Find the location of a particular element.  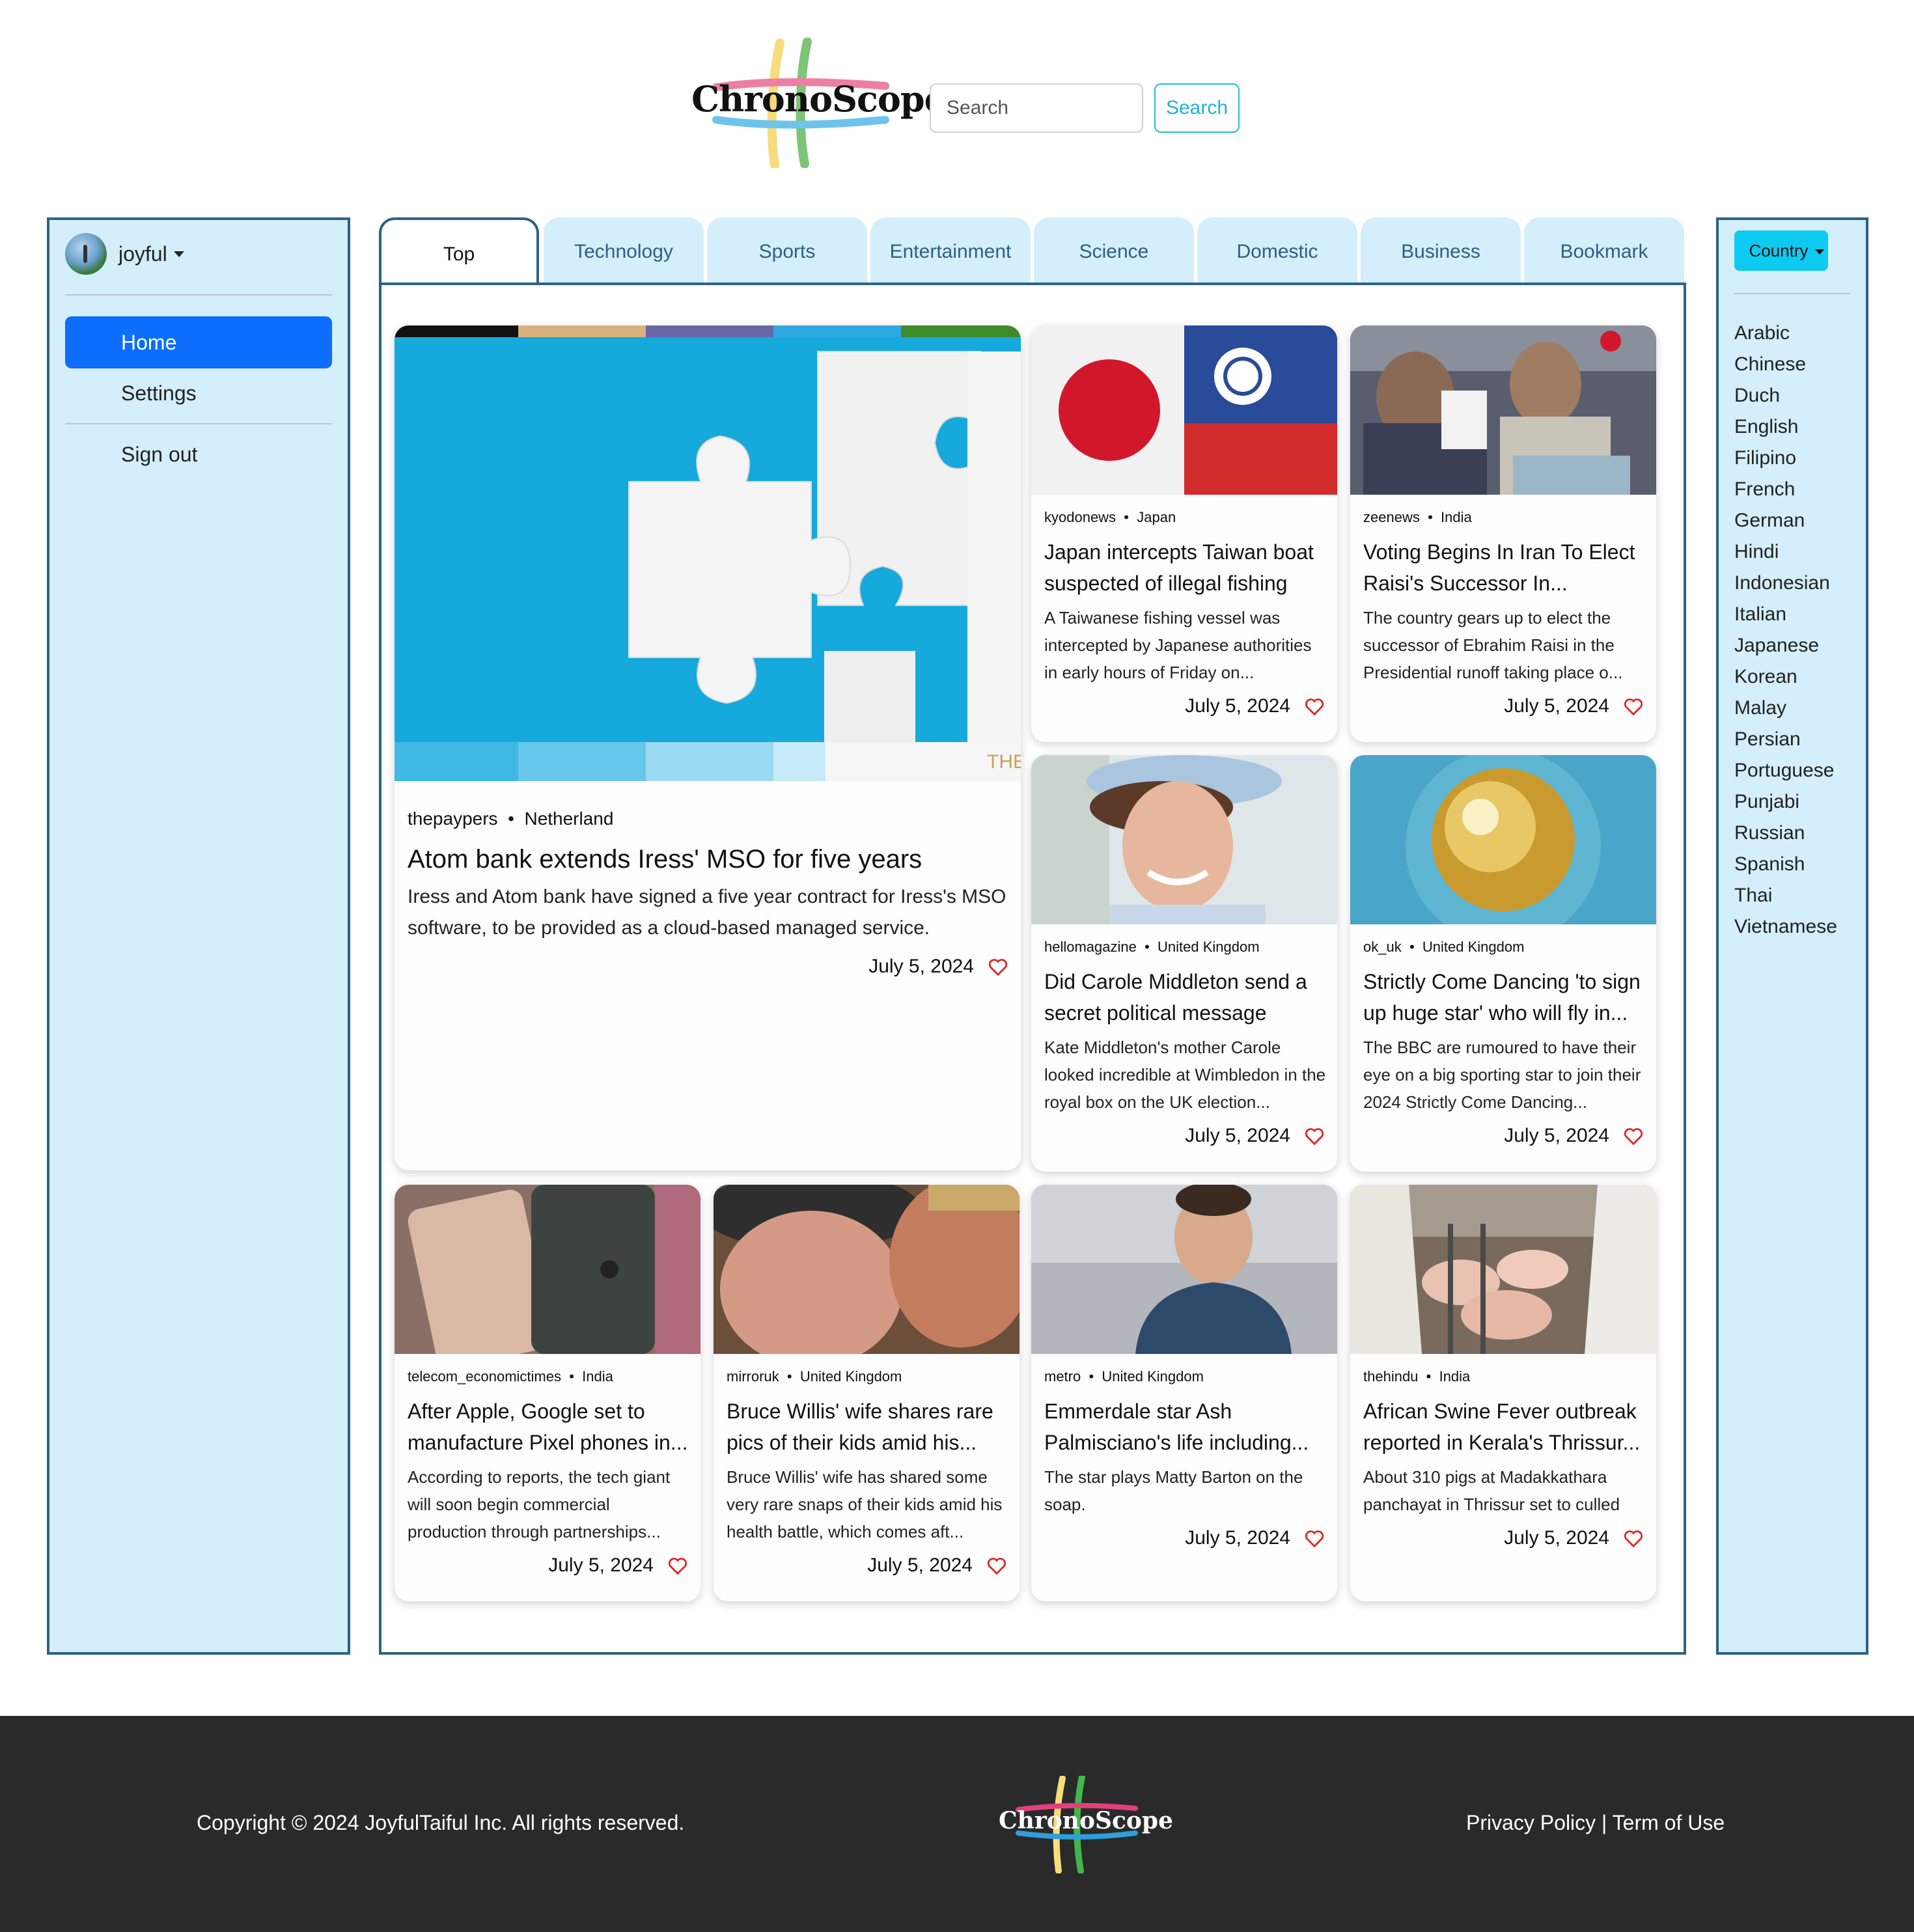

nav-home: Home is located at coordinates (198, 342).